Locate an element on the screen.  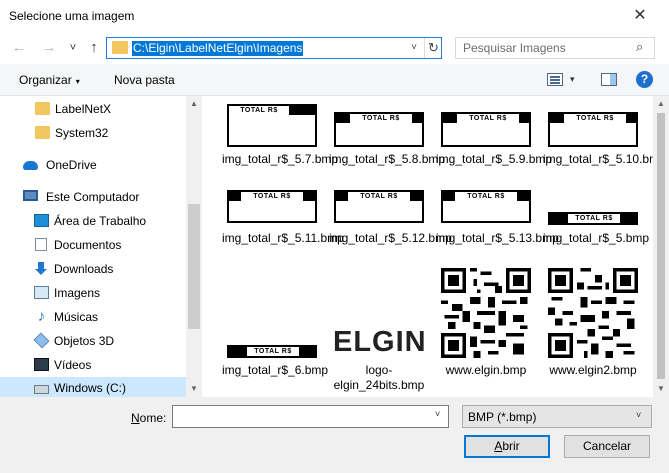
view-dropdown-icon: ▾ is located at coordinates (572, 79).